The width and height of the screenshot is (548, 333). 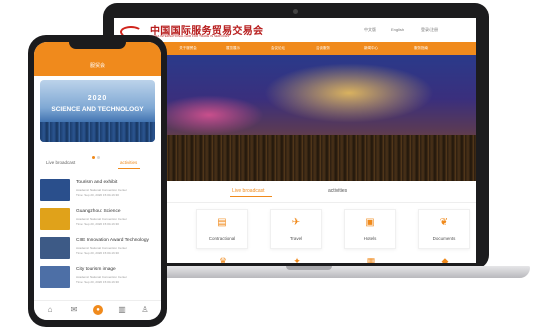 What do you see at coordinates (60, 162) in the screenshot?
I see `phone-tab-live-broadcast: Live broadcast` at bounding box center [60, 162].